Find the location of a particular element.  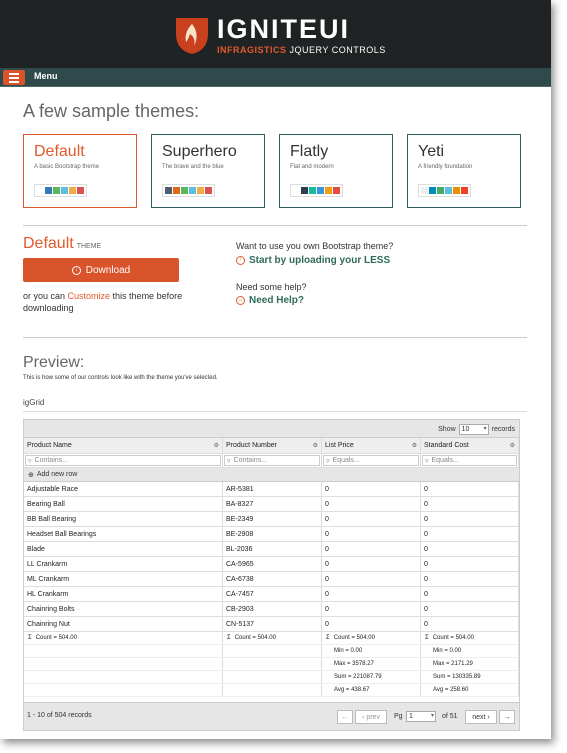

column-header: Product Number ⚙ is located at coordinates (272, 445).